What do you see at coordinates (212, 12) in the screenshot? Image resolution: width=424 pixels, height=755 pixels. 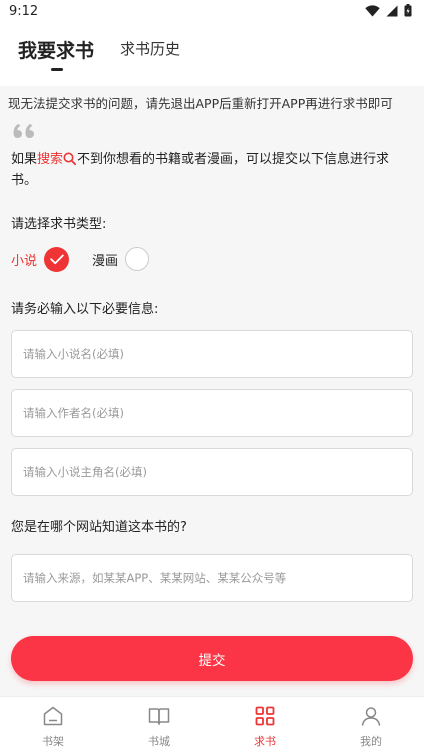 I see `status-bar: 9:12` at bounding box center [212, 12].